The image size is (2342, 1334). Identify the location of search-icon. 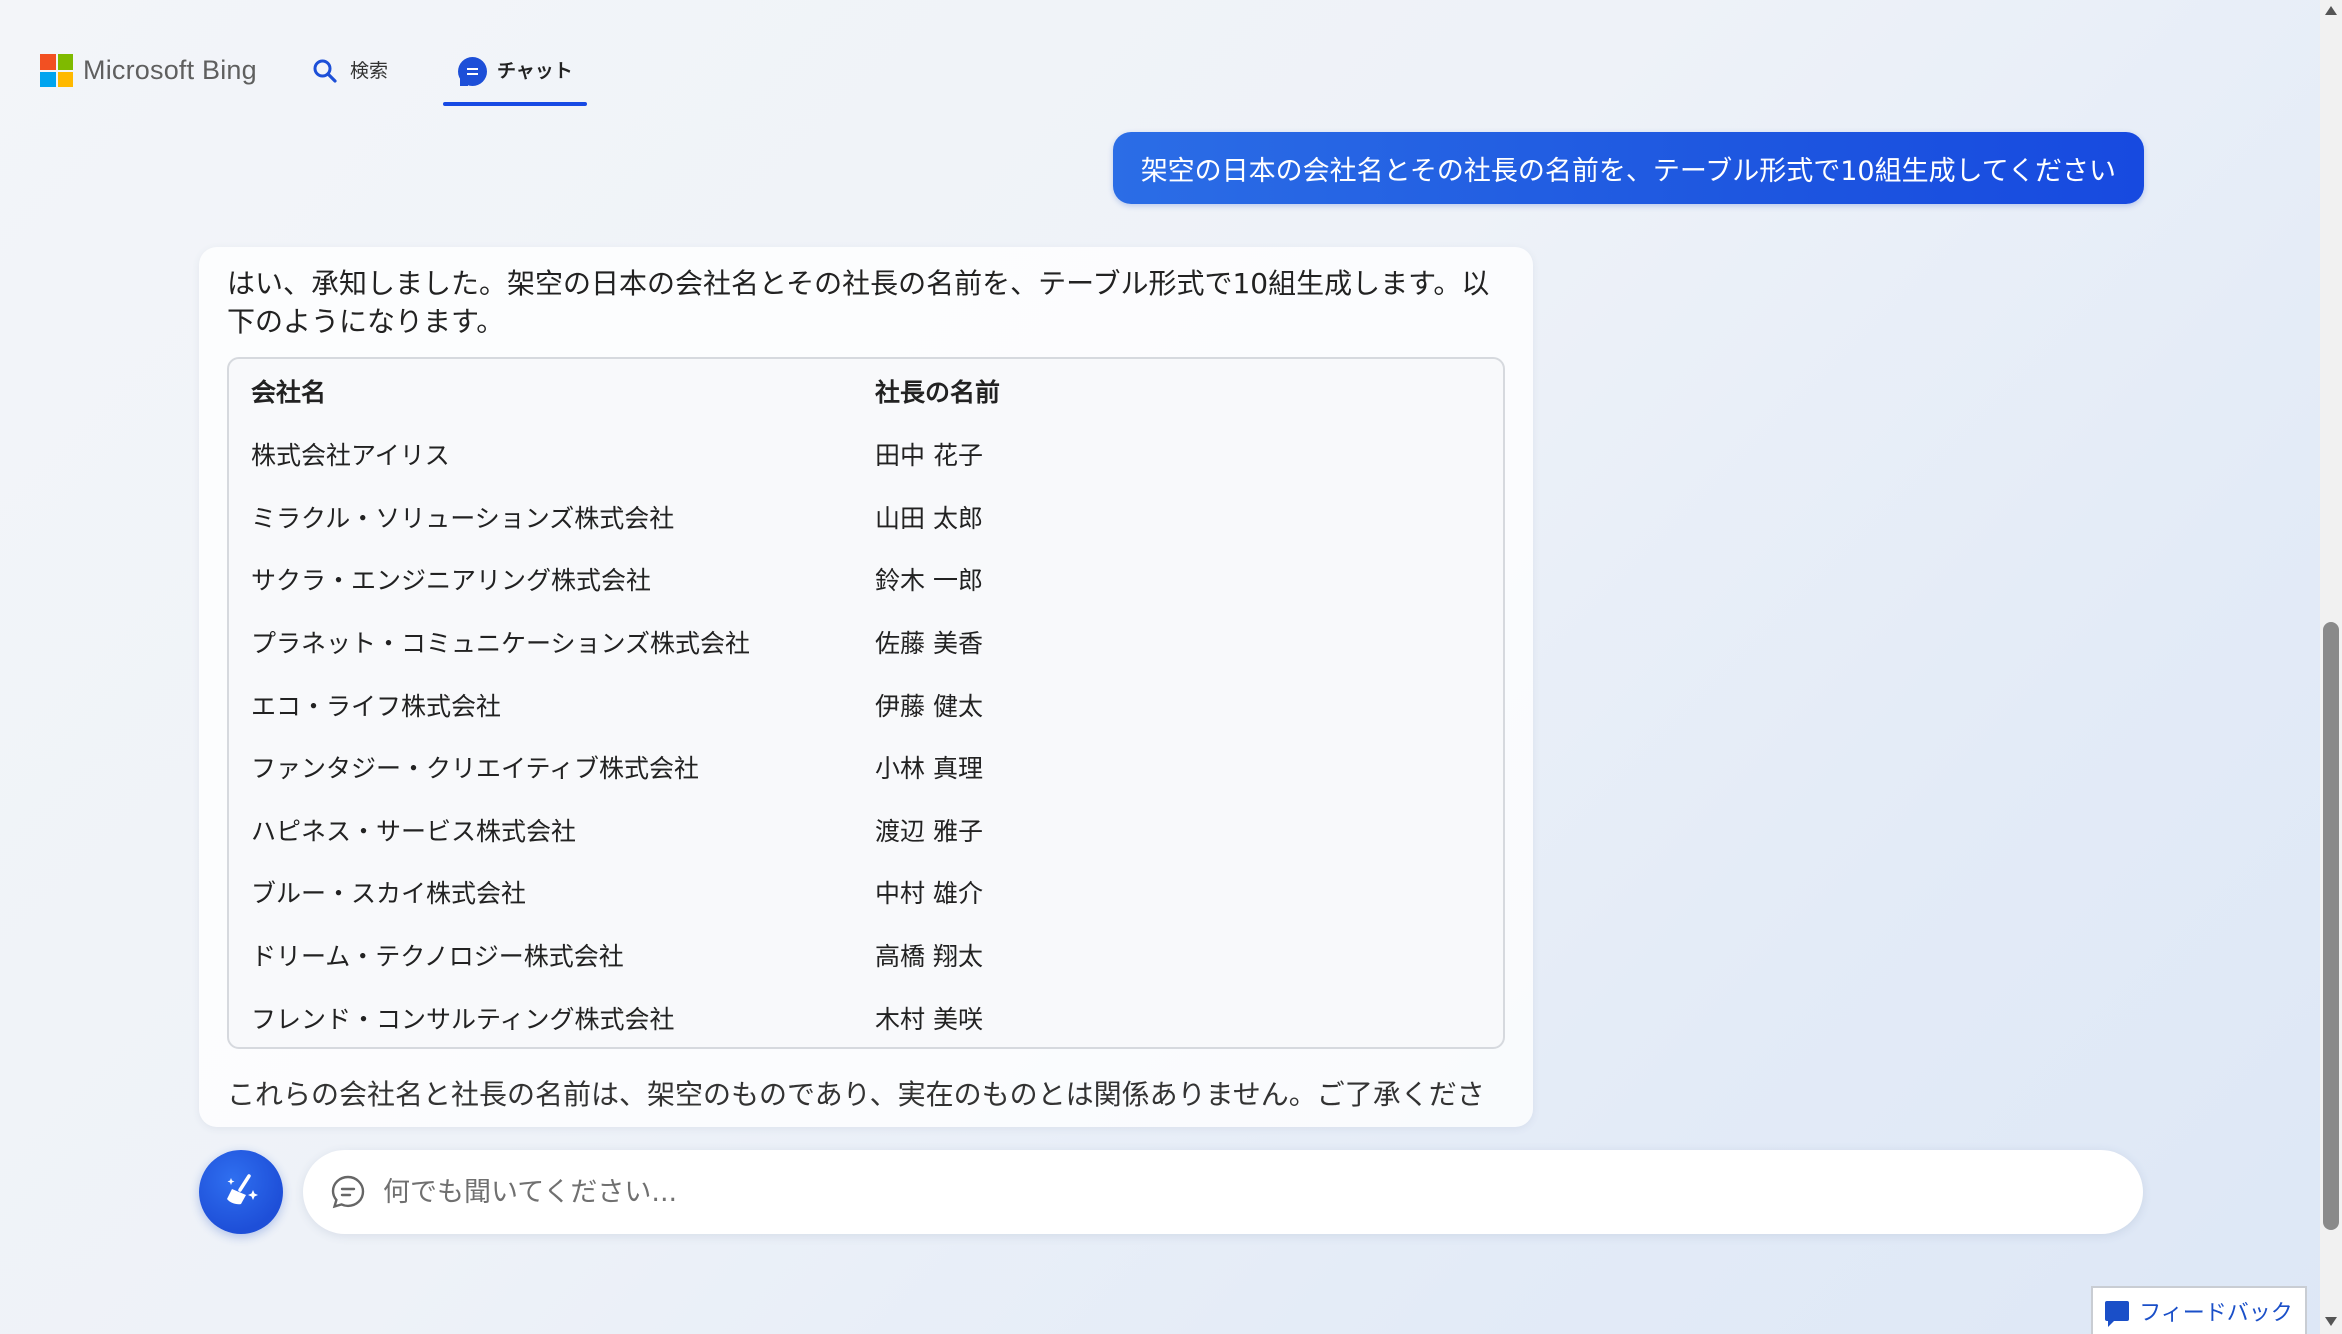
(325, 71).